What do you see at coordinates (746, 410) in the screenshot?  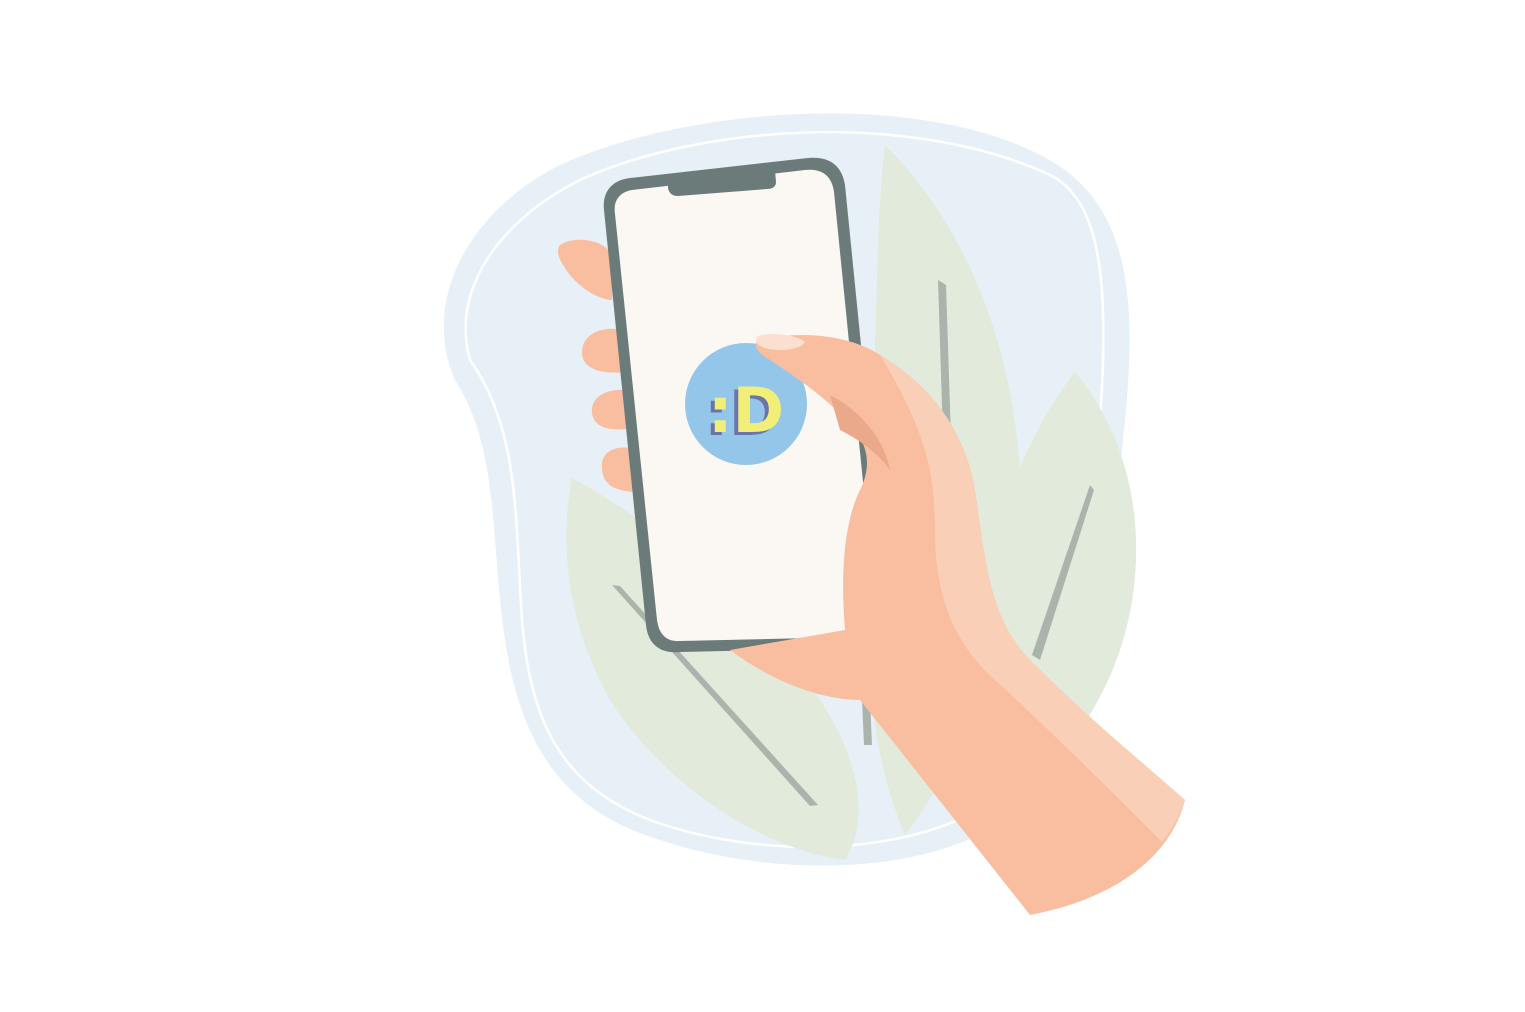 I see `app-logo-text: :D` at bounding box center [746, 410].